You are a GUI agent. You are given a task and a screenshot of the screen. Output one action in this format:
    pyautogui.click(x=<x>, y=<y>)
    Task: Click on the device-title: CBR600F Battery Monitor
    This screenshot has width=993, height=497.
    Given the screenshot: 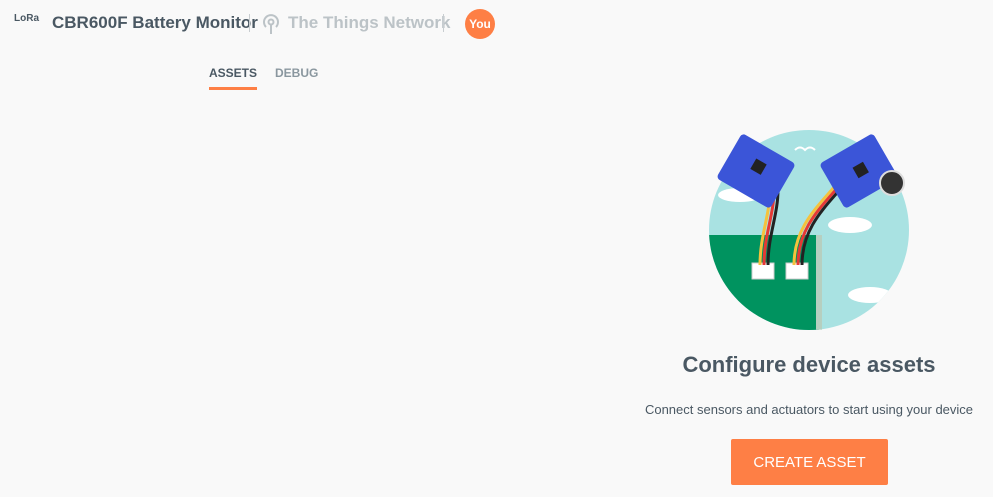 What is the action you would take?
    pyautogui.click(x=155, y=22)
    